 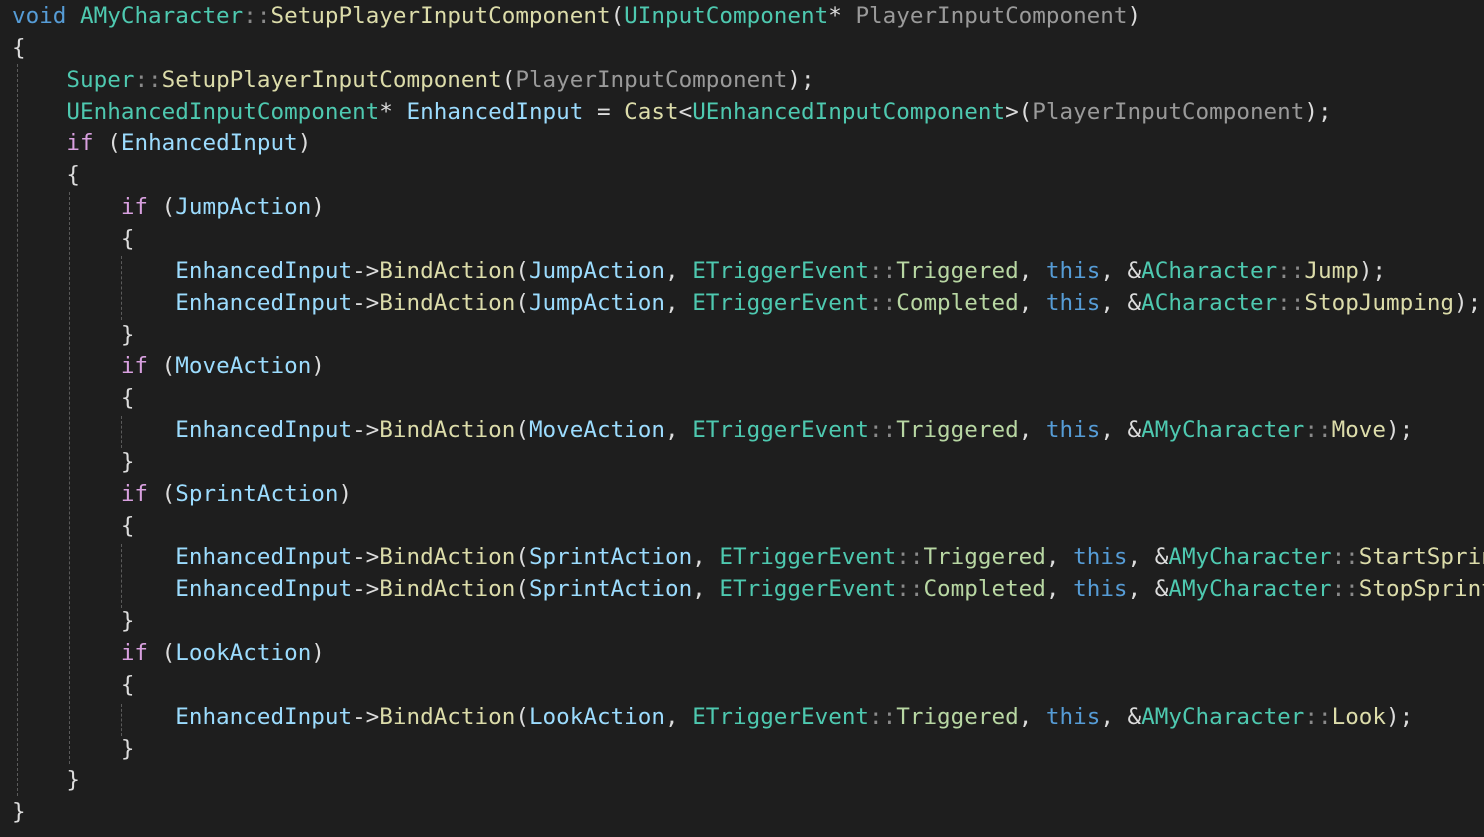 I want to click on code-token: UEnhancedInputComponent, so click(x=223, y=111).